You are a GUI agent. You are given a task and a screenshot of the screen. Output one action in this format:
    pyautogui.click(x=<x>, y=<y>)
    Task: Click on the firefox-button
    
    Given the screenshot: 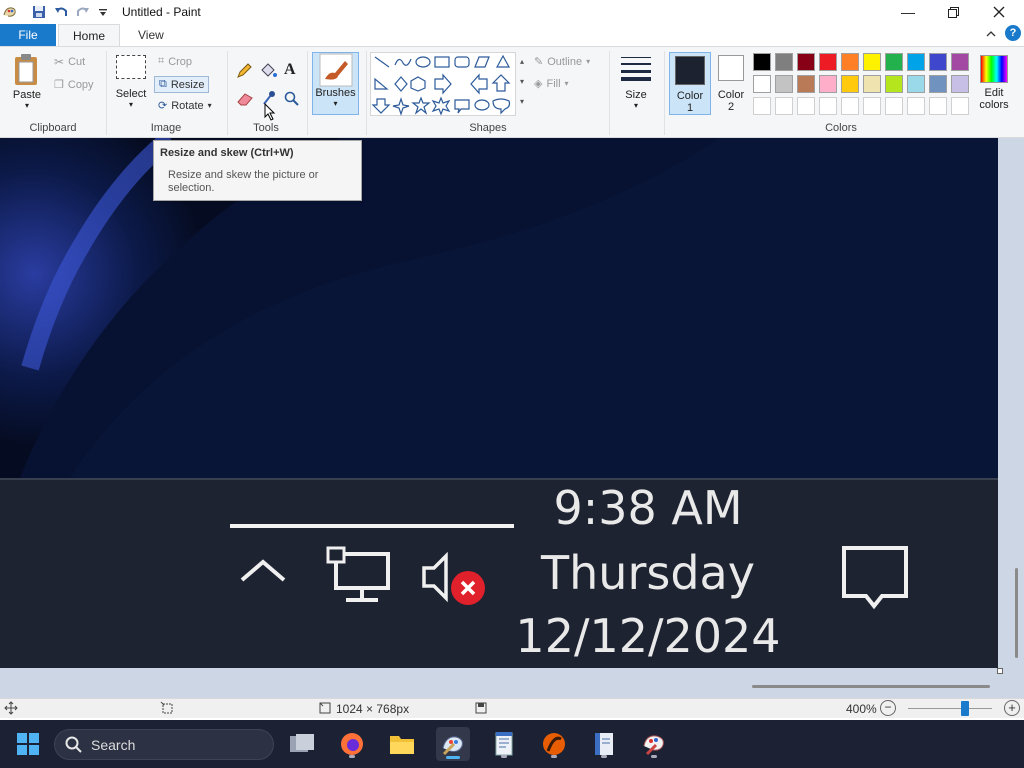 What is the action you would take?
    pyautogui.click(x=352, y=744)
    